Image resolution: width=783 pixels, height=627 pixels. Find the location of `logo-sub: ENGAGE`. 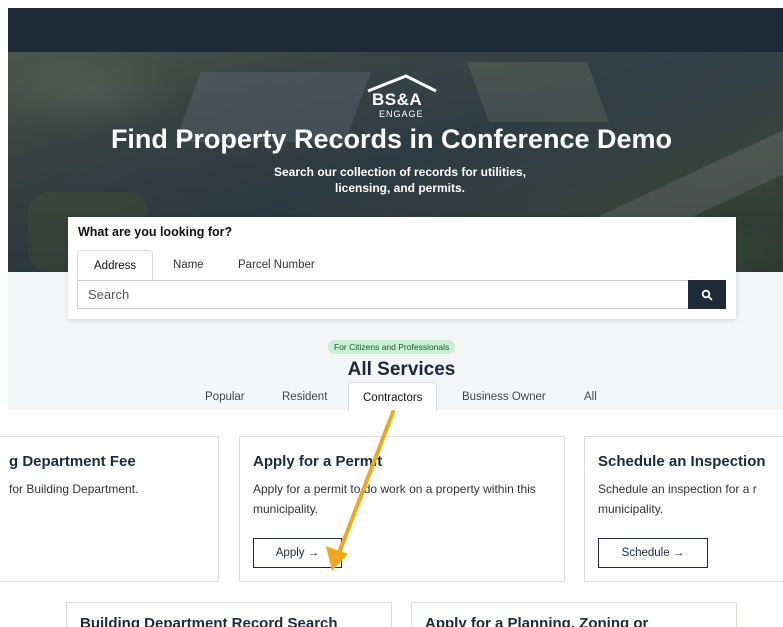

logo-sub: ENGAGE is located at coordinates (401, 114).